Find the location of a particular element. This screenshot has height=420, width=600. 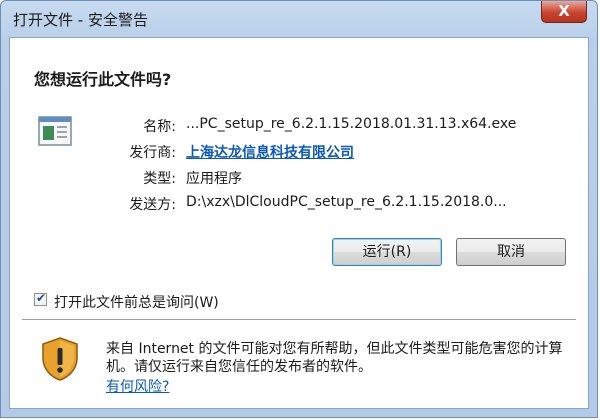

publisher-link: 上海达龙信息科技有限公司 is located at coordinates (270, 152).